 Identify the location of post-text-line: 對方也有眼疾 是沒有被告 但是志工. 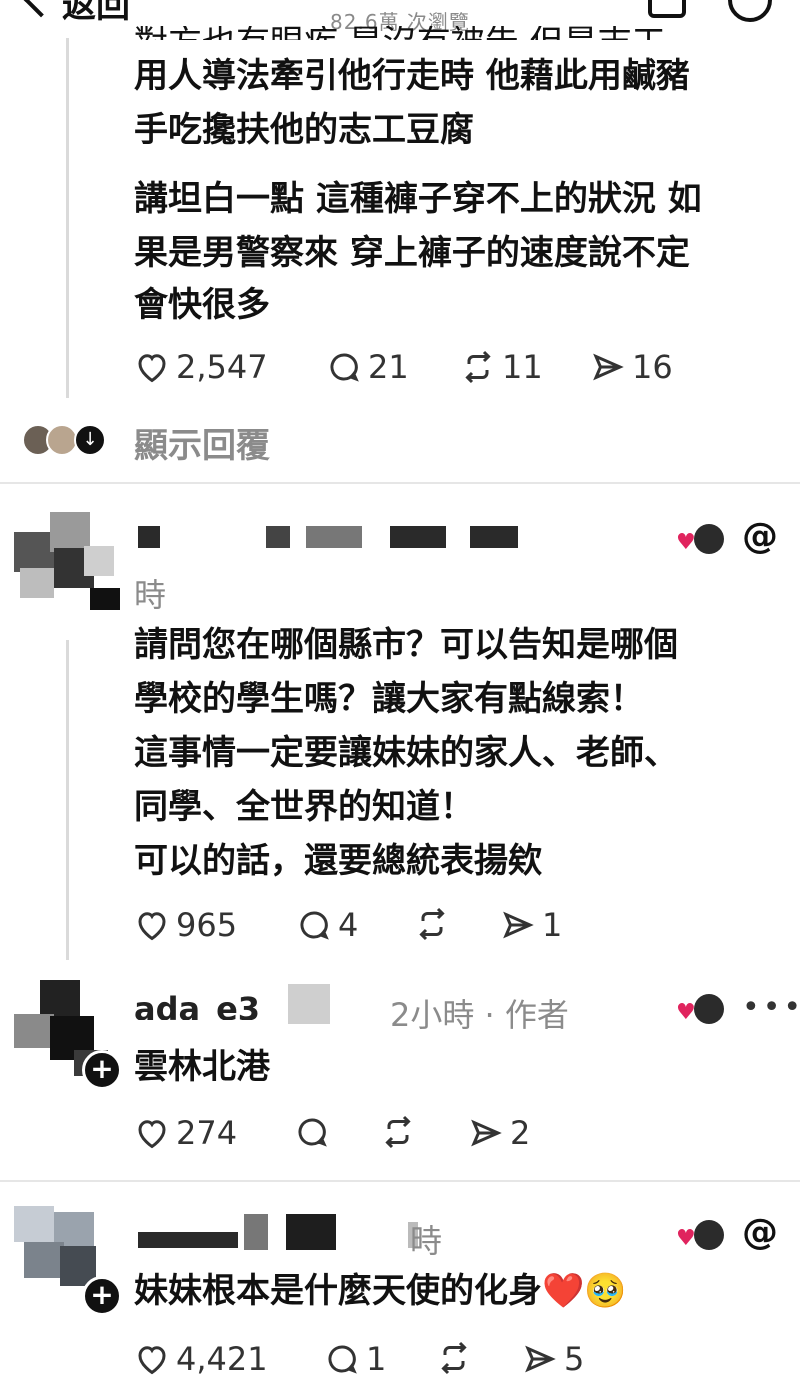
(454, 33).